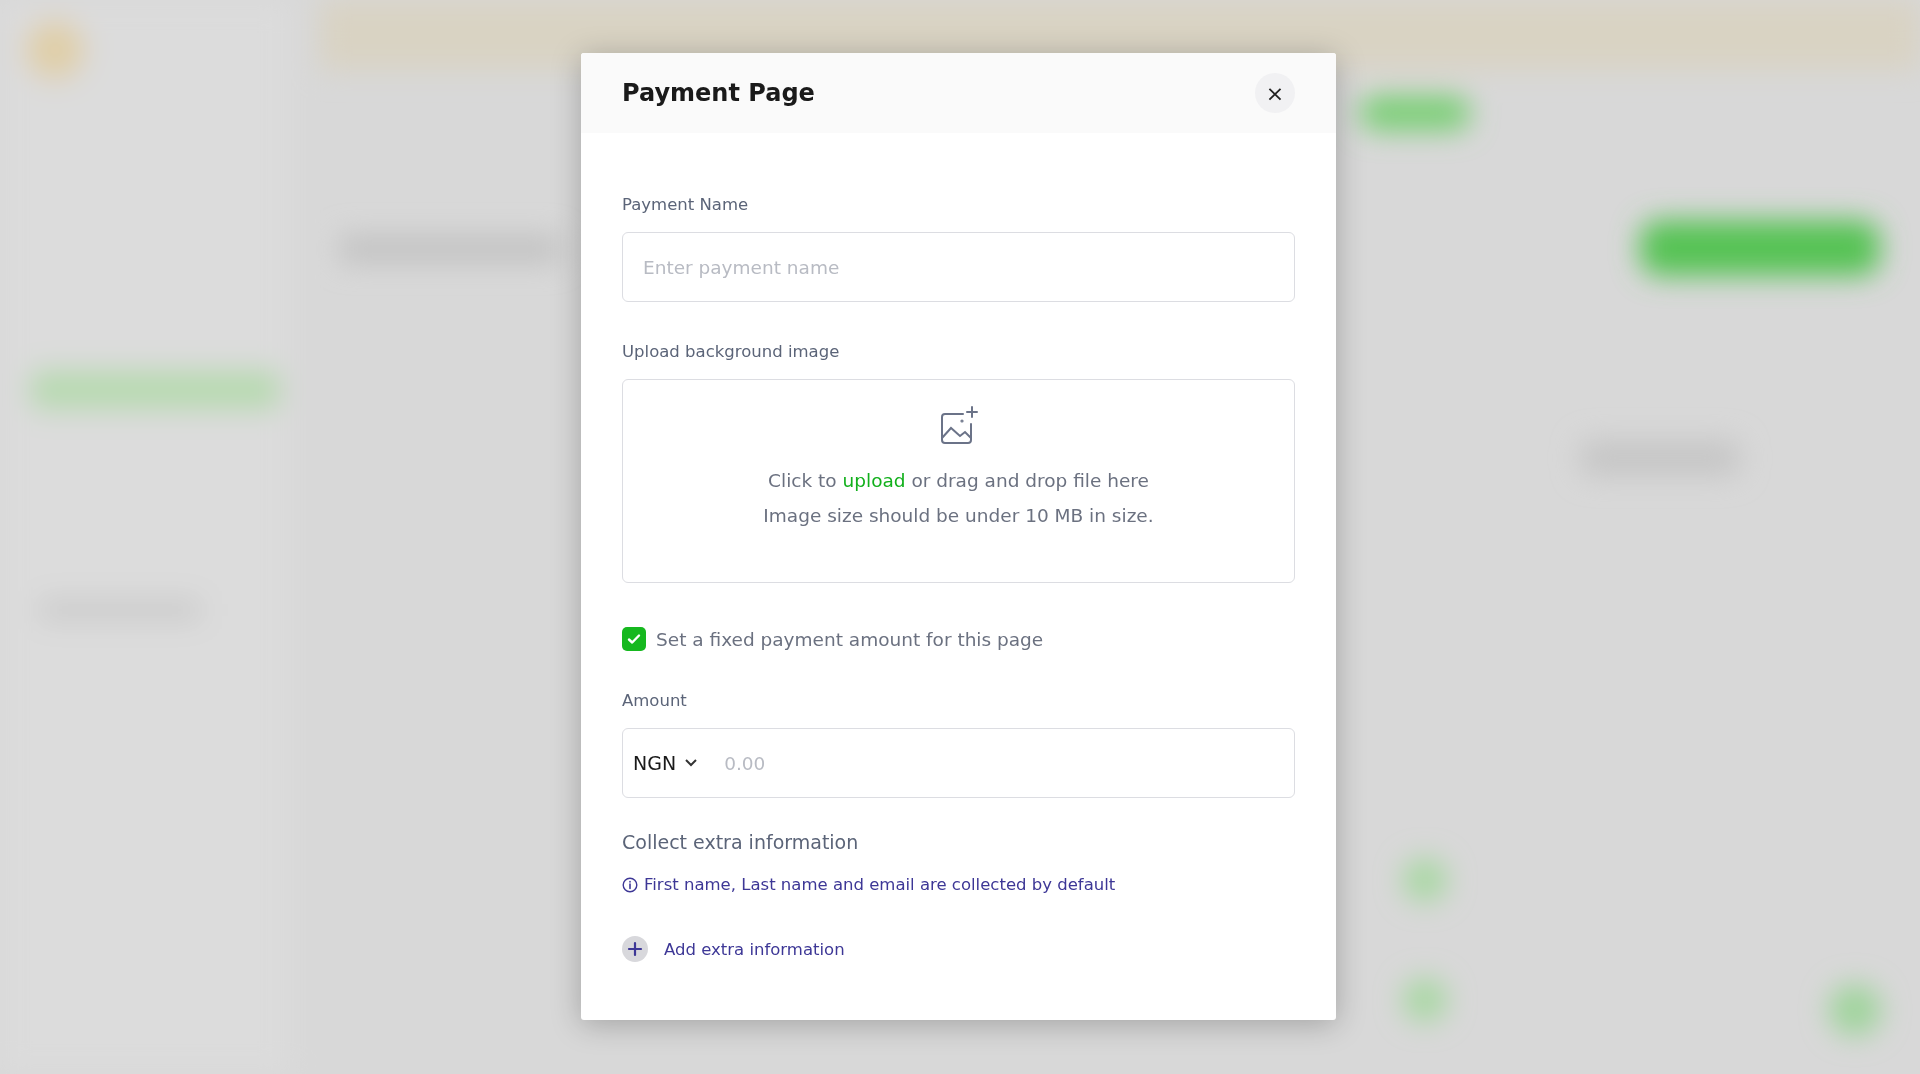 Image resolution: width=1920 pixels, height=1074 pixels. What do you see at coordinates (880, 884) in the screenshot?
I see `info-note: First name, Last name and email are collected by default` at bounding box center [880, 884].